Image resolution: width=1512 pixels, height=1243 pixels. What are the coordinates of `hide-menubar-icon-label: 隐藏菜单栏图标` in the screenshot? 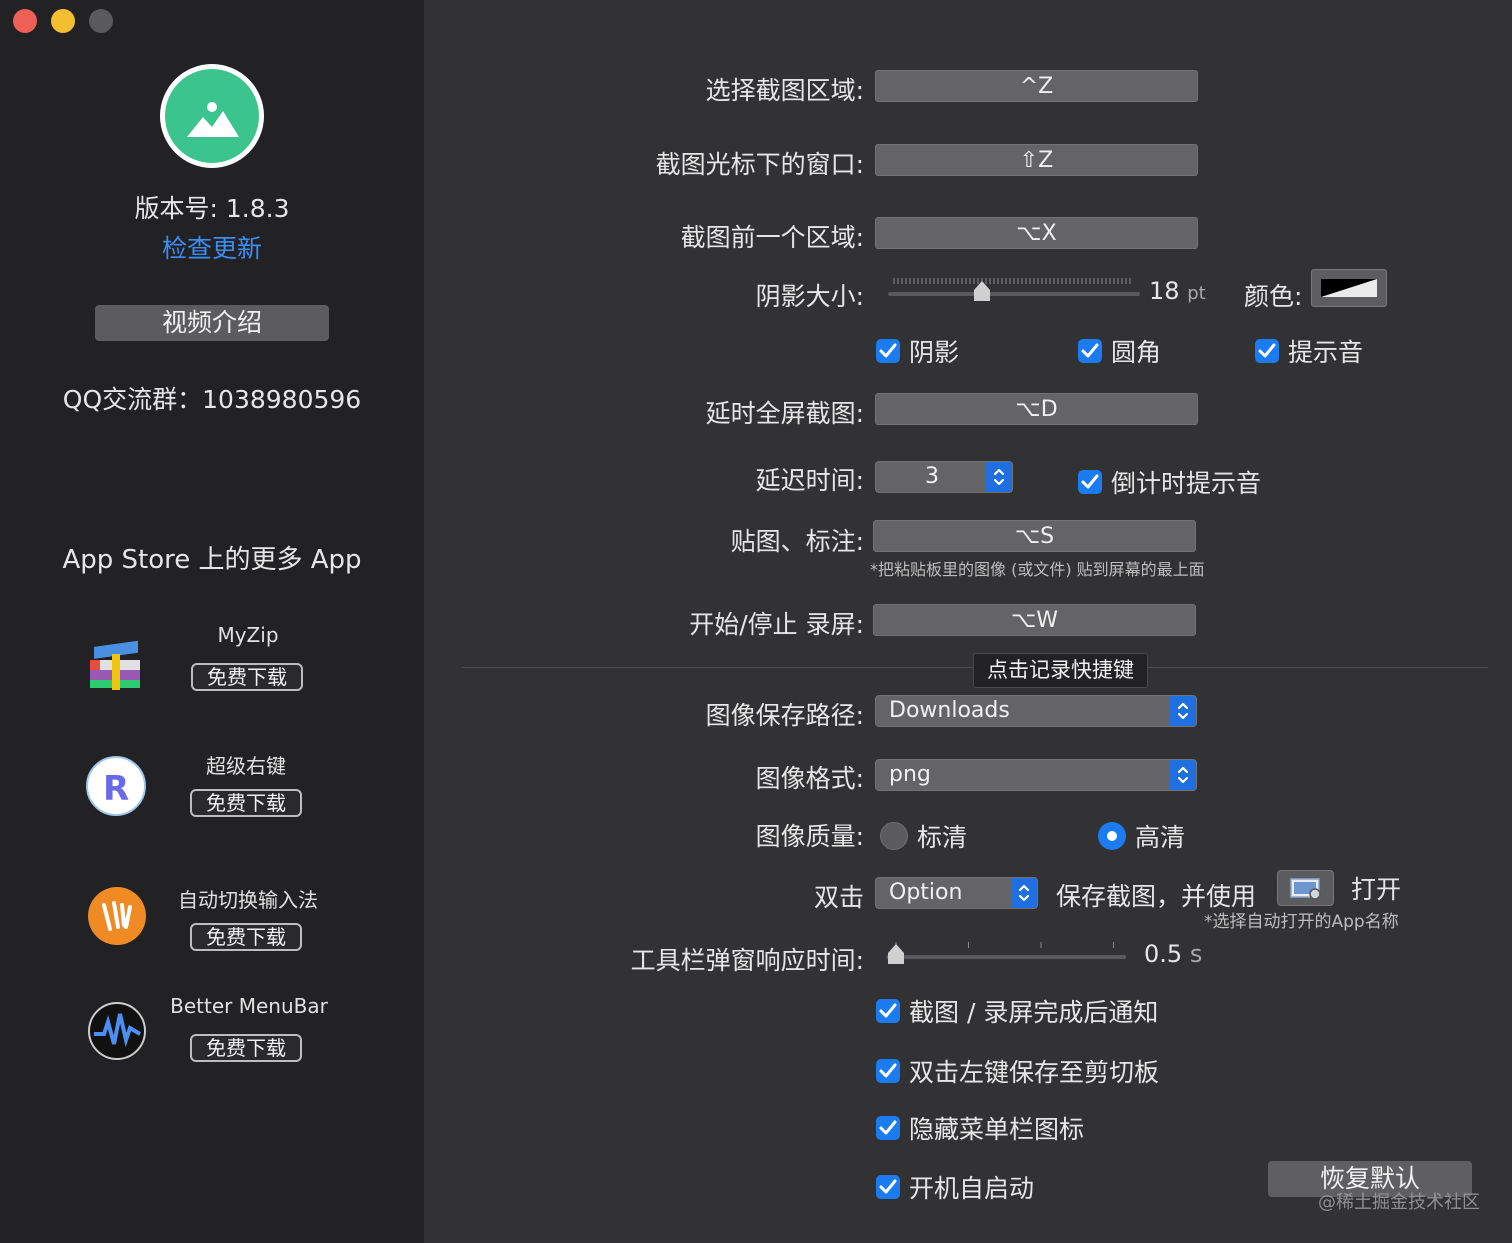 It's located at (997, 1129).